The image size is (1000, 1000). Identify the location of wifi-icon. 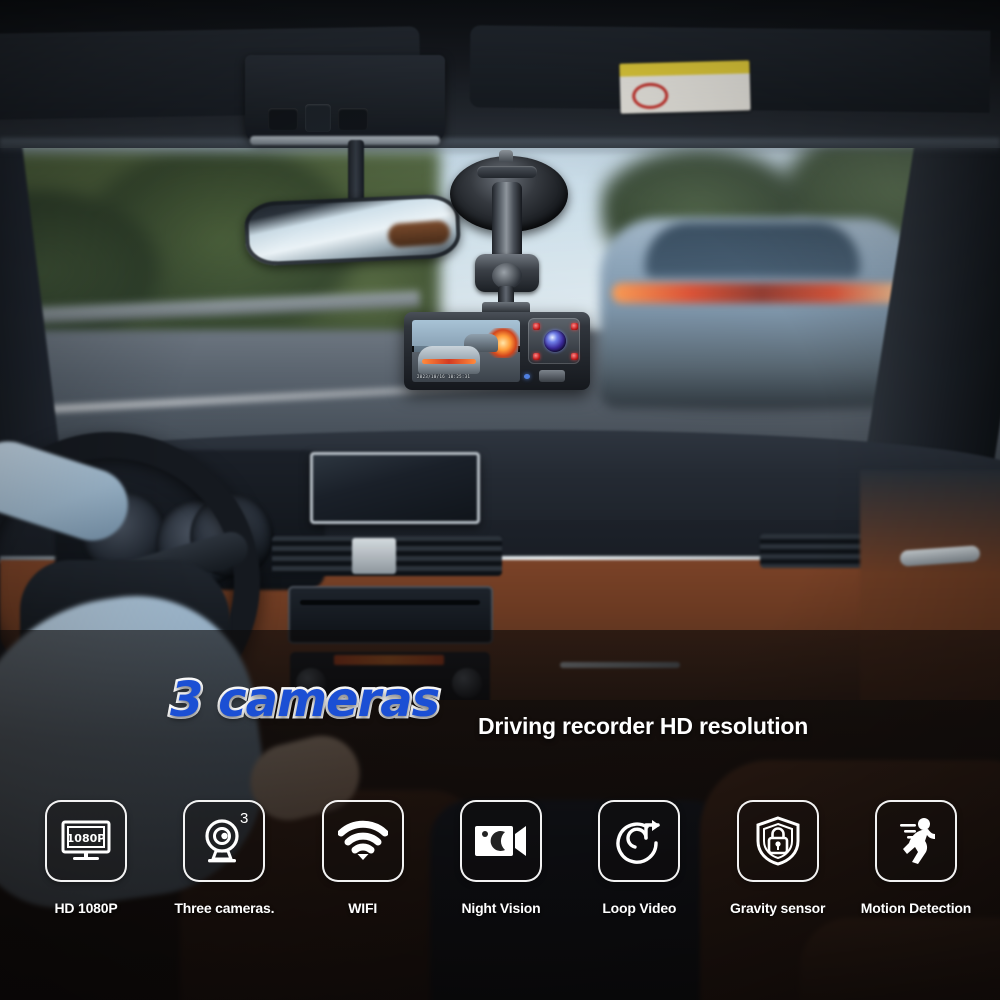
(362, 840).